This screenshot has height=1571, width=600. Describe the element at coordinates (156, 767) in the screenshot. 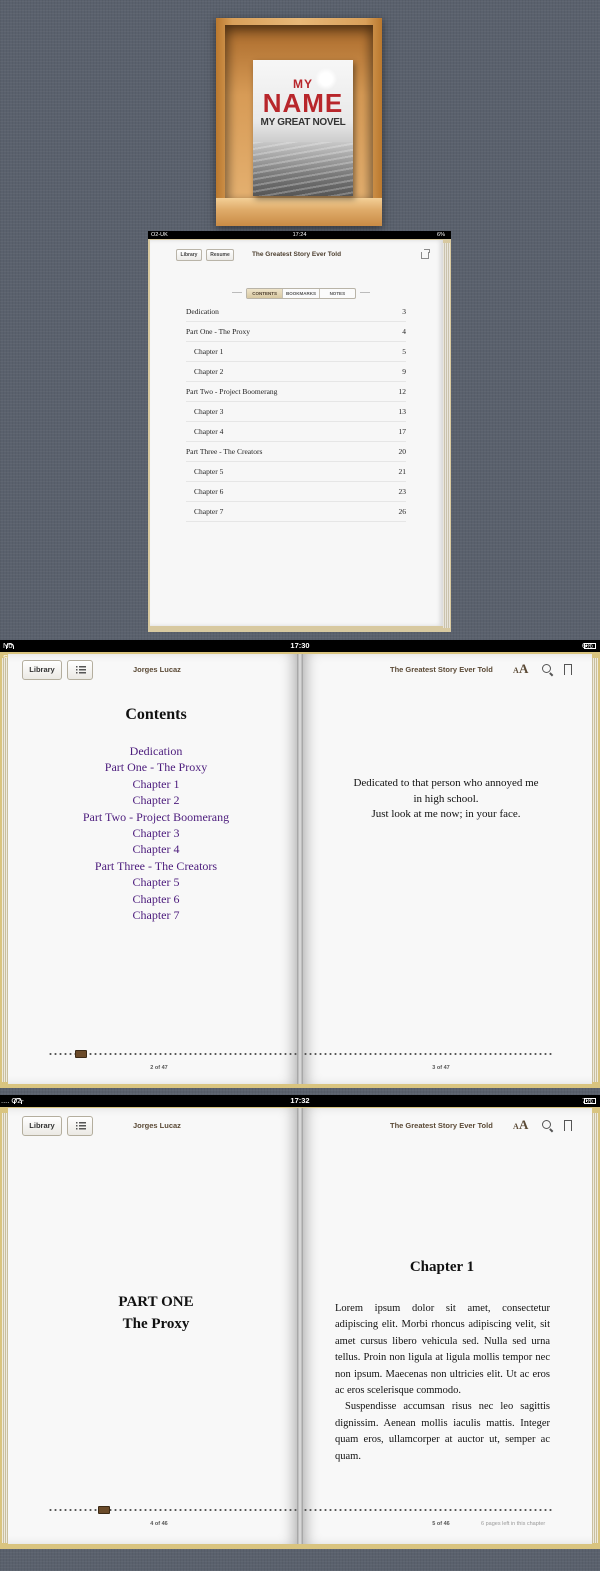

I see `toc-link-part-one: Part One - The Proxy` at that location.